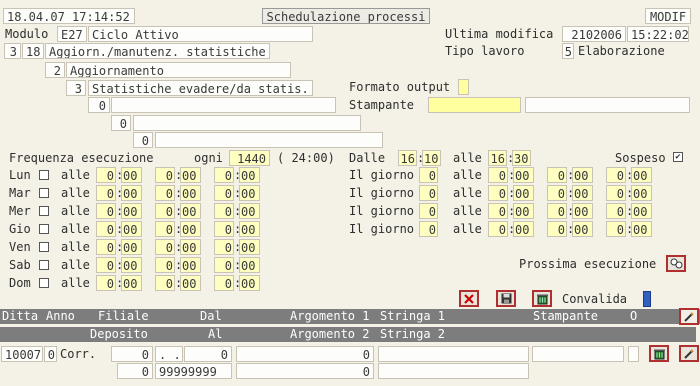 This screenshot has width=700, height=386. What do you see at coordinates (190, 265) in the screenshot?
I see `day-sab-time-2-minute: 00` at bounding box center [190, 265].